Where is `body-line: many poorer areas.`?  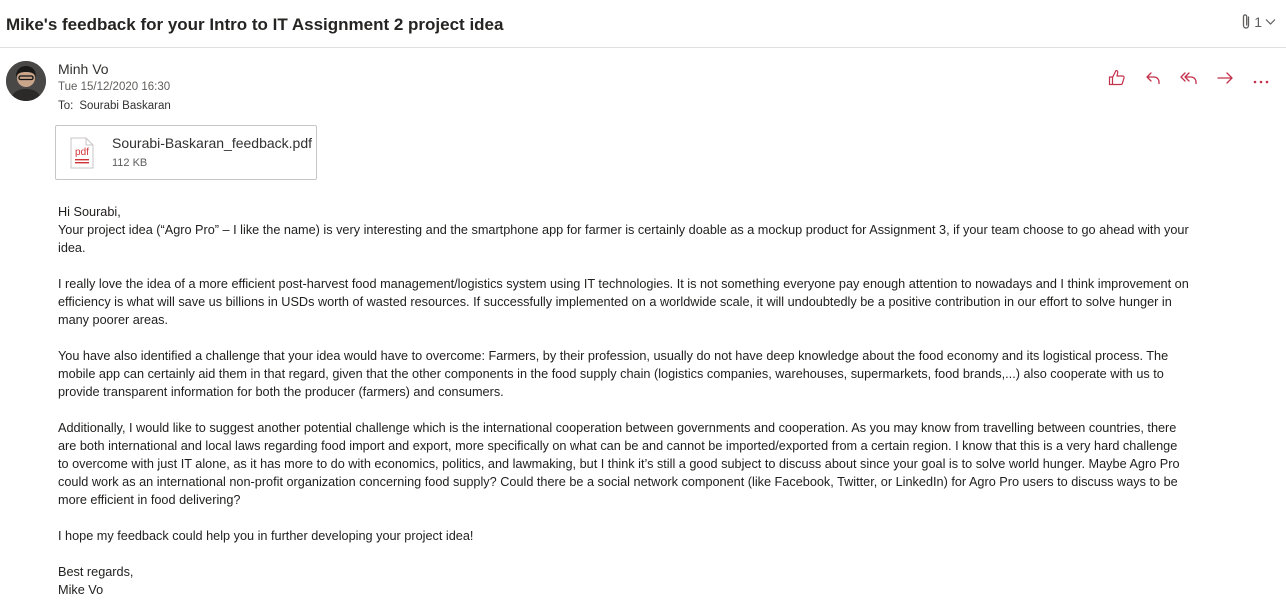
body-line: many poorer areas. is located at coordinates (113, 320).